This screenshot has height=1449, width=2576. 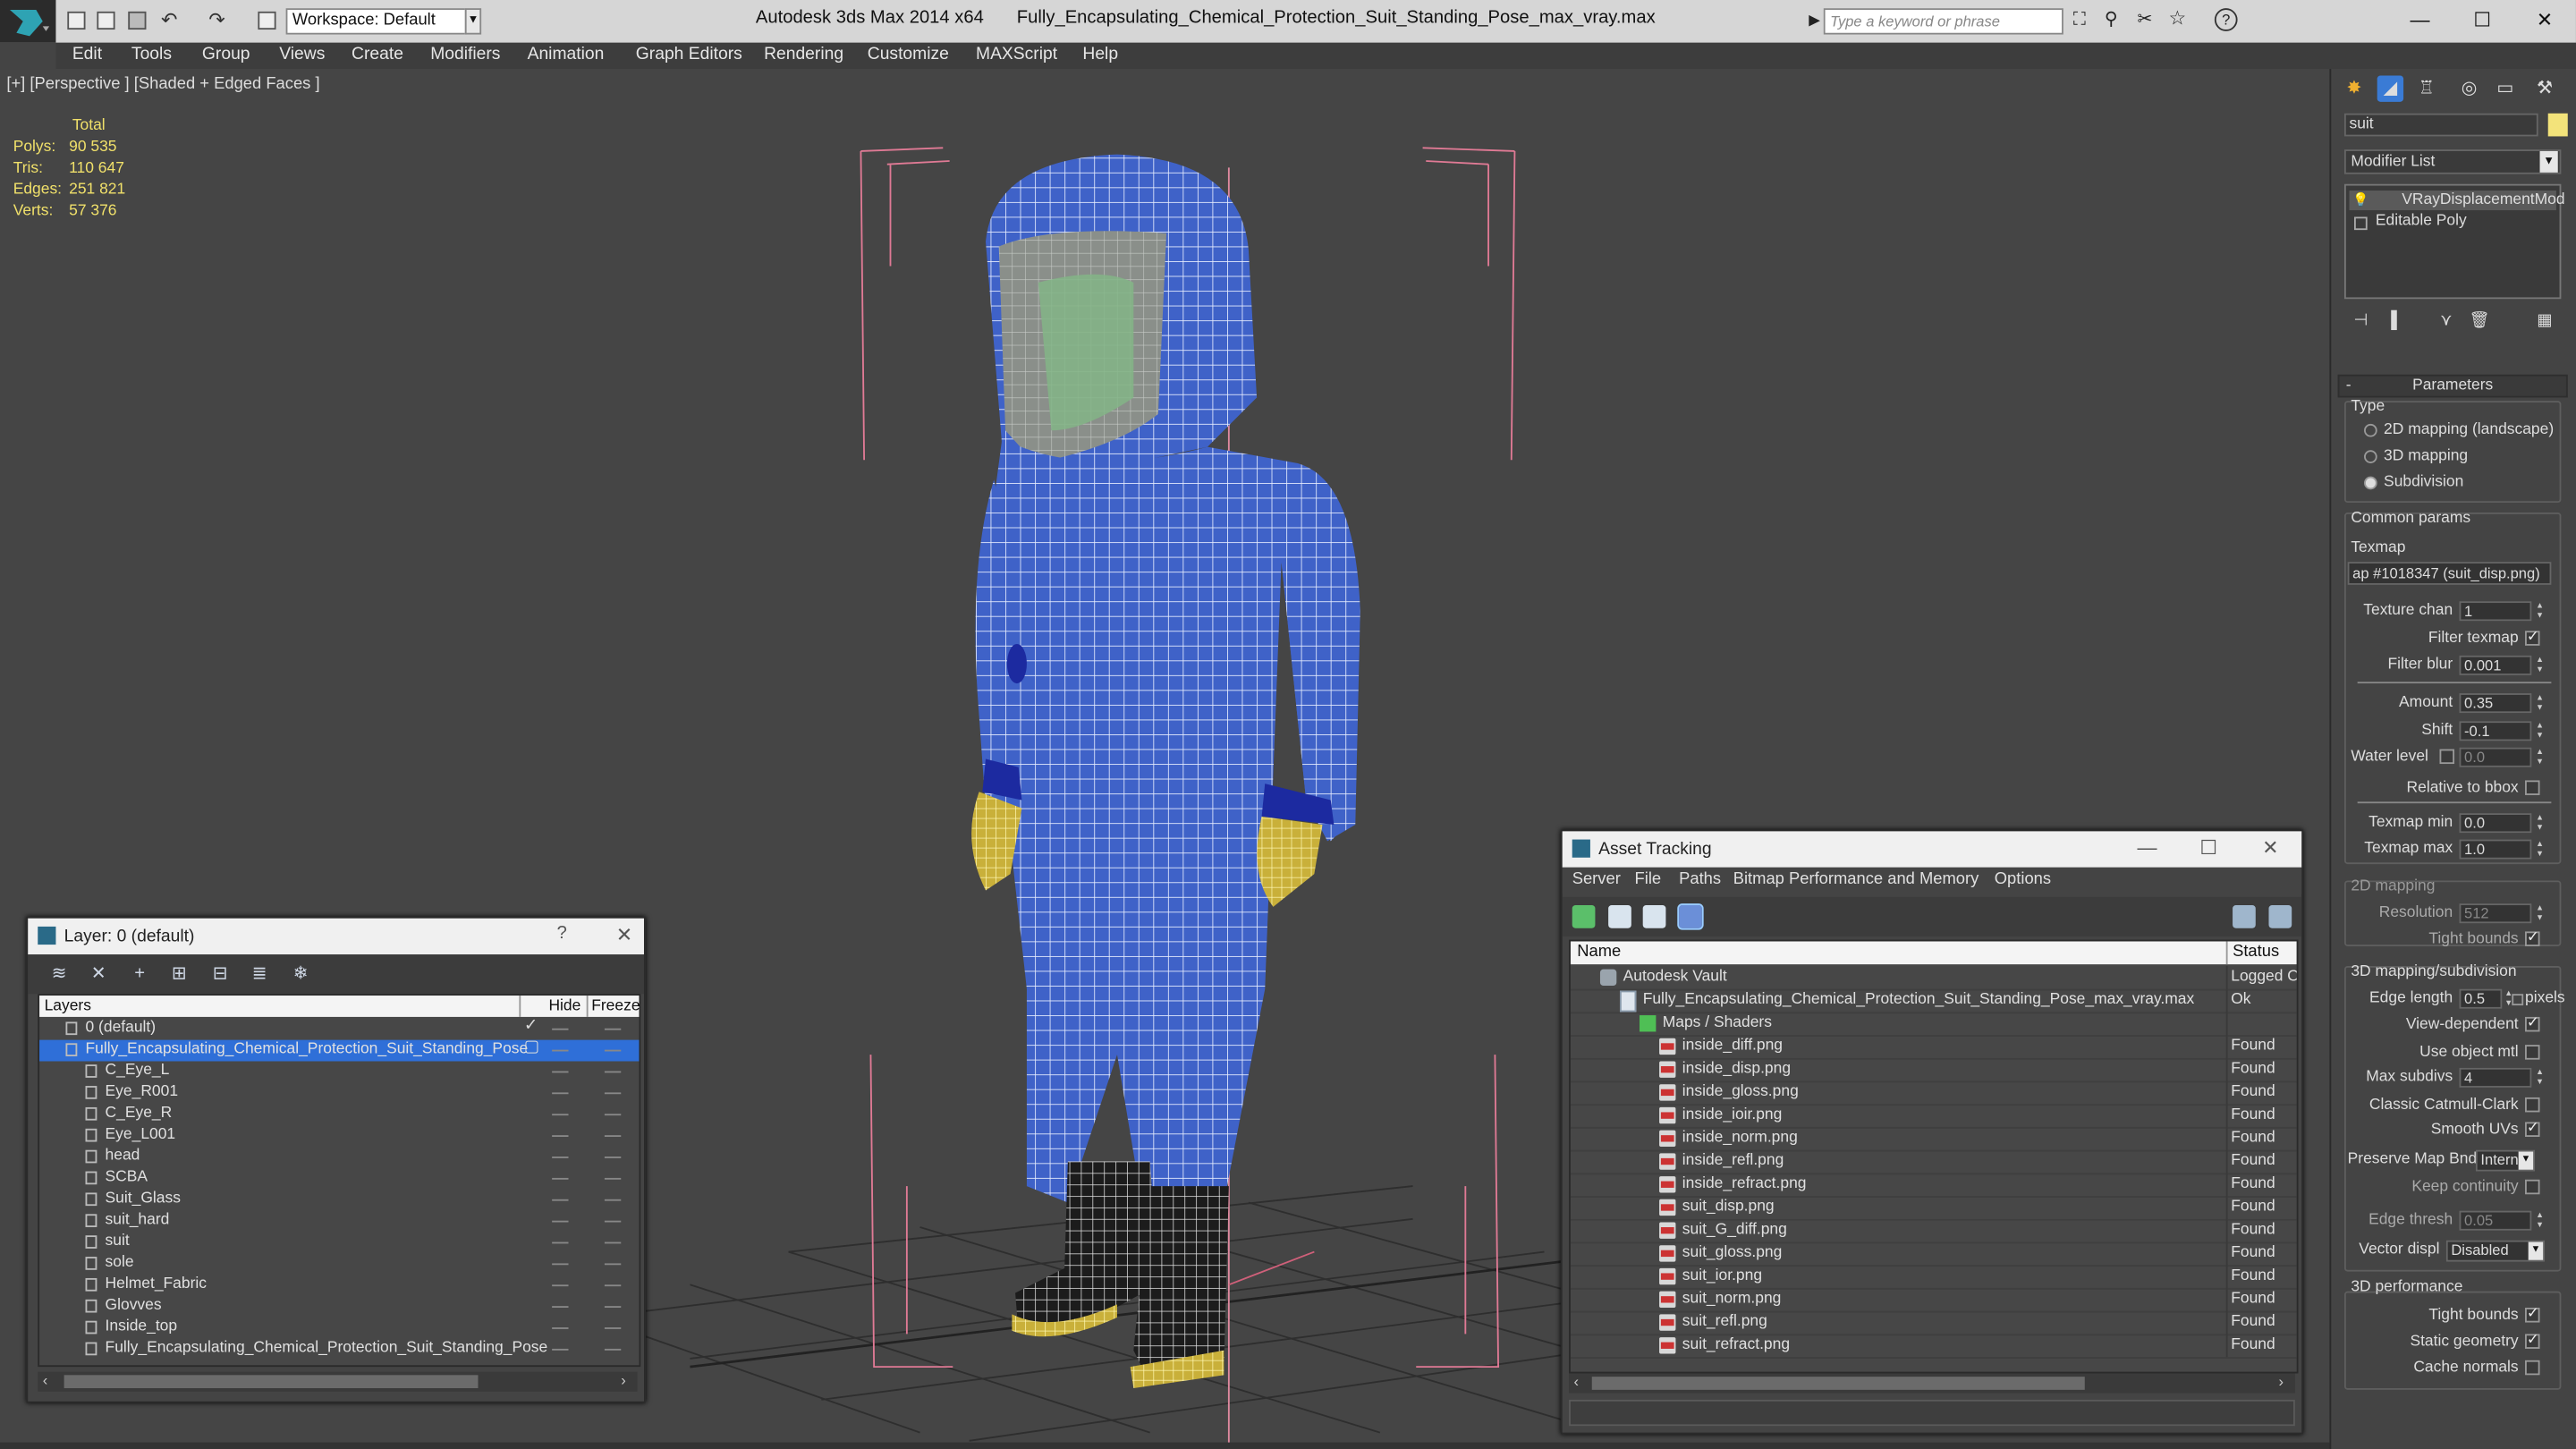 What do you see at coordinates (28, 21) in the screenshot?
I see `app-logo-icon` at bounding box center [28, 21].